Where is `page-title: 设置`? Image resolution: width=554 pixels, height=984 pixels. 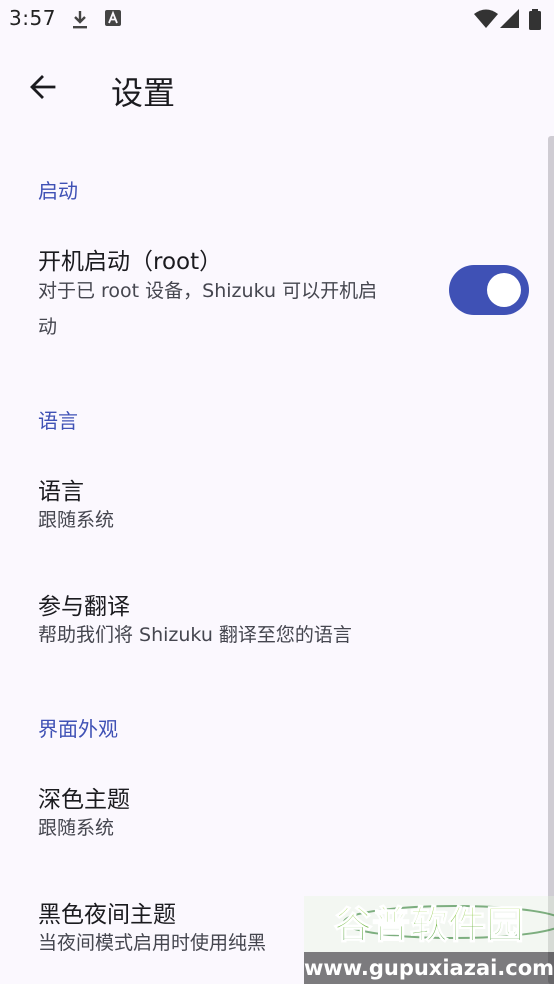
page-title: 设置 is located at coordinates (143, 93).